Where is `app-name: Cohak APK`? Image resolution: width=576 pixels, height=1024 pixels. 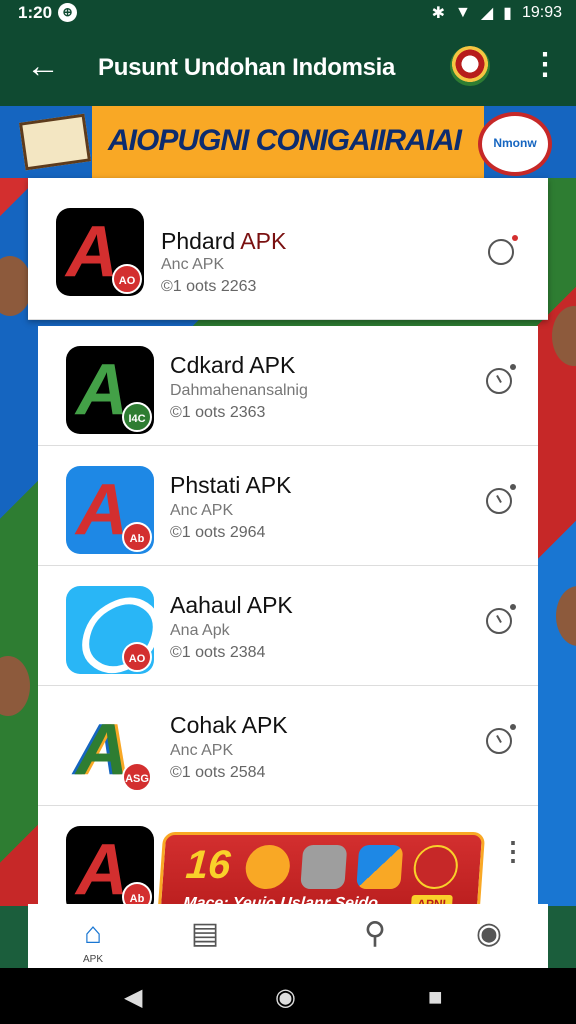
app-name: Cohak APK is located at coordinates (229, 725).